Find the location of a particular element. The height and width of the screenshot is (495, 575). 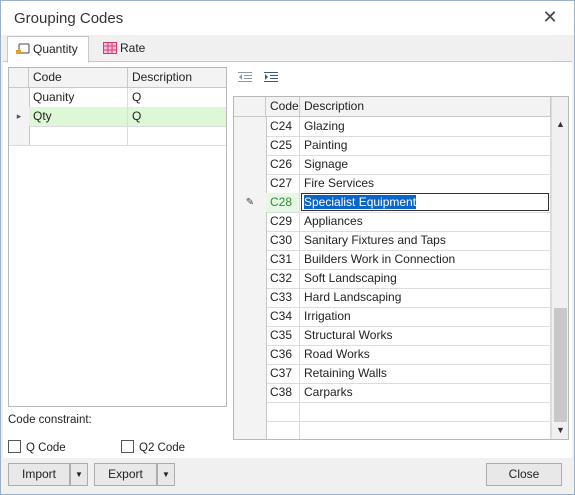

description-cell: Builders Work in Connection is located at coordinates (425, 259).